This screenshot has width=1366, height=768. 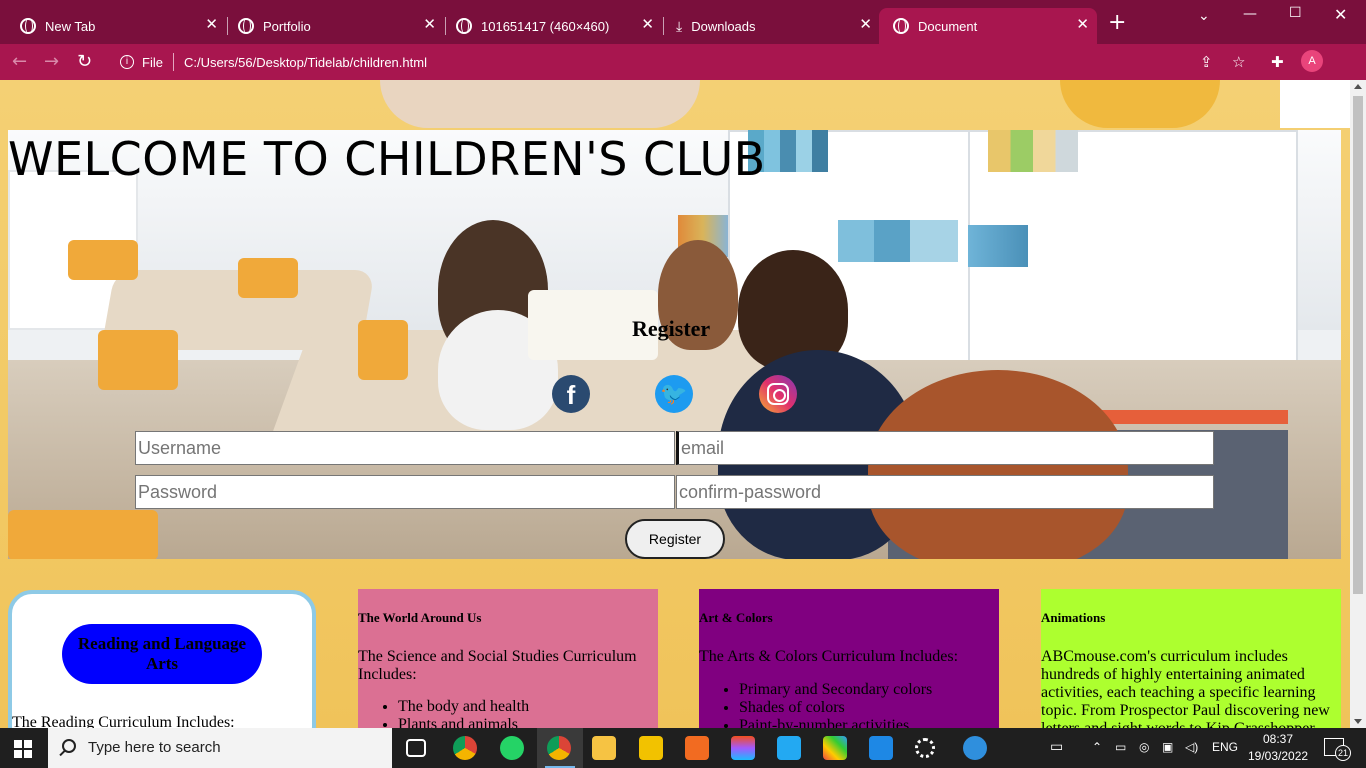 I want to click on tablet-mode-icon: ▭, so click(x=1056, y=746).